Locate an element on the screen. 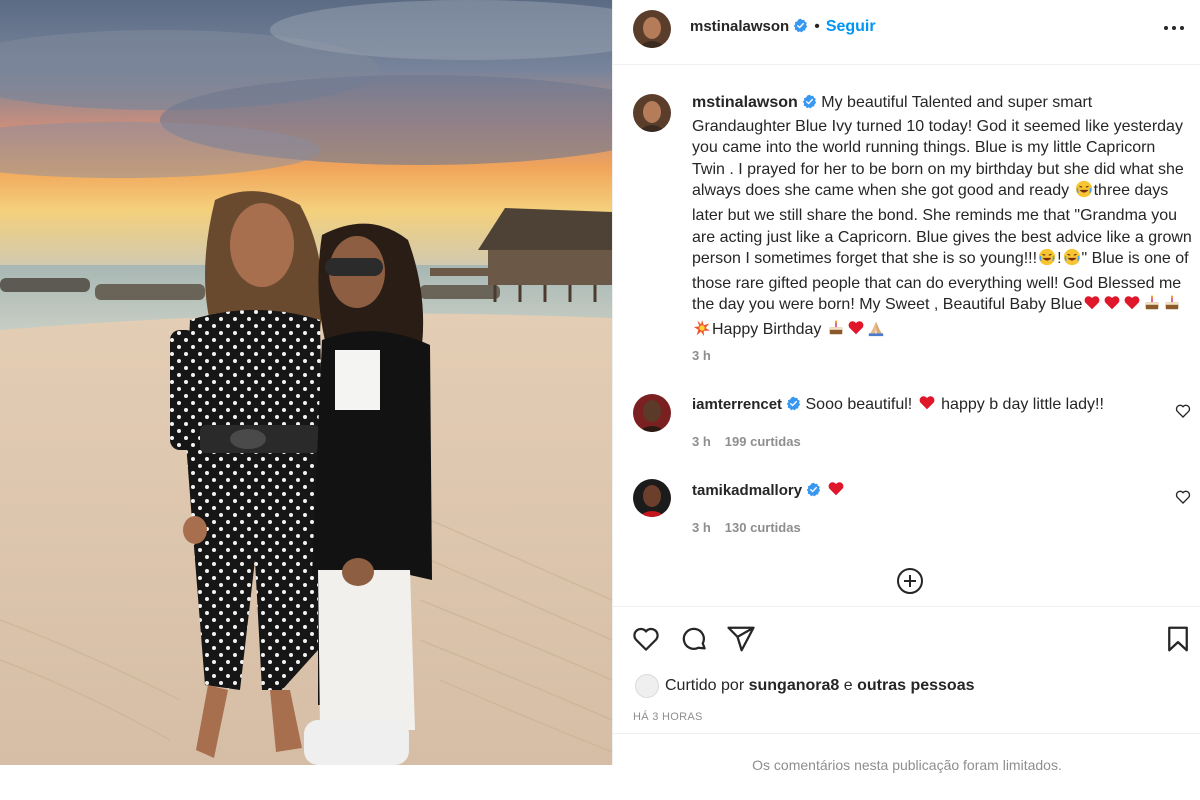 This screenshot has height=800, width=1200. caption-username: mstinalawson is located at coordinates (745, 102).